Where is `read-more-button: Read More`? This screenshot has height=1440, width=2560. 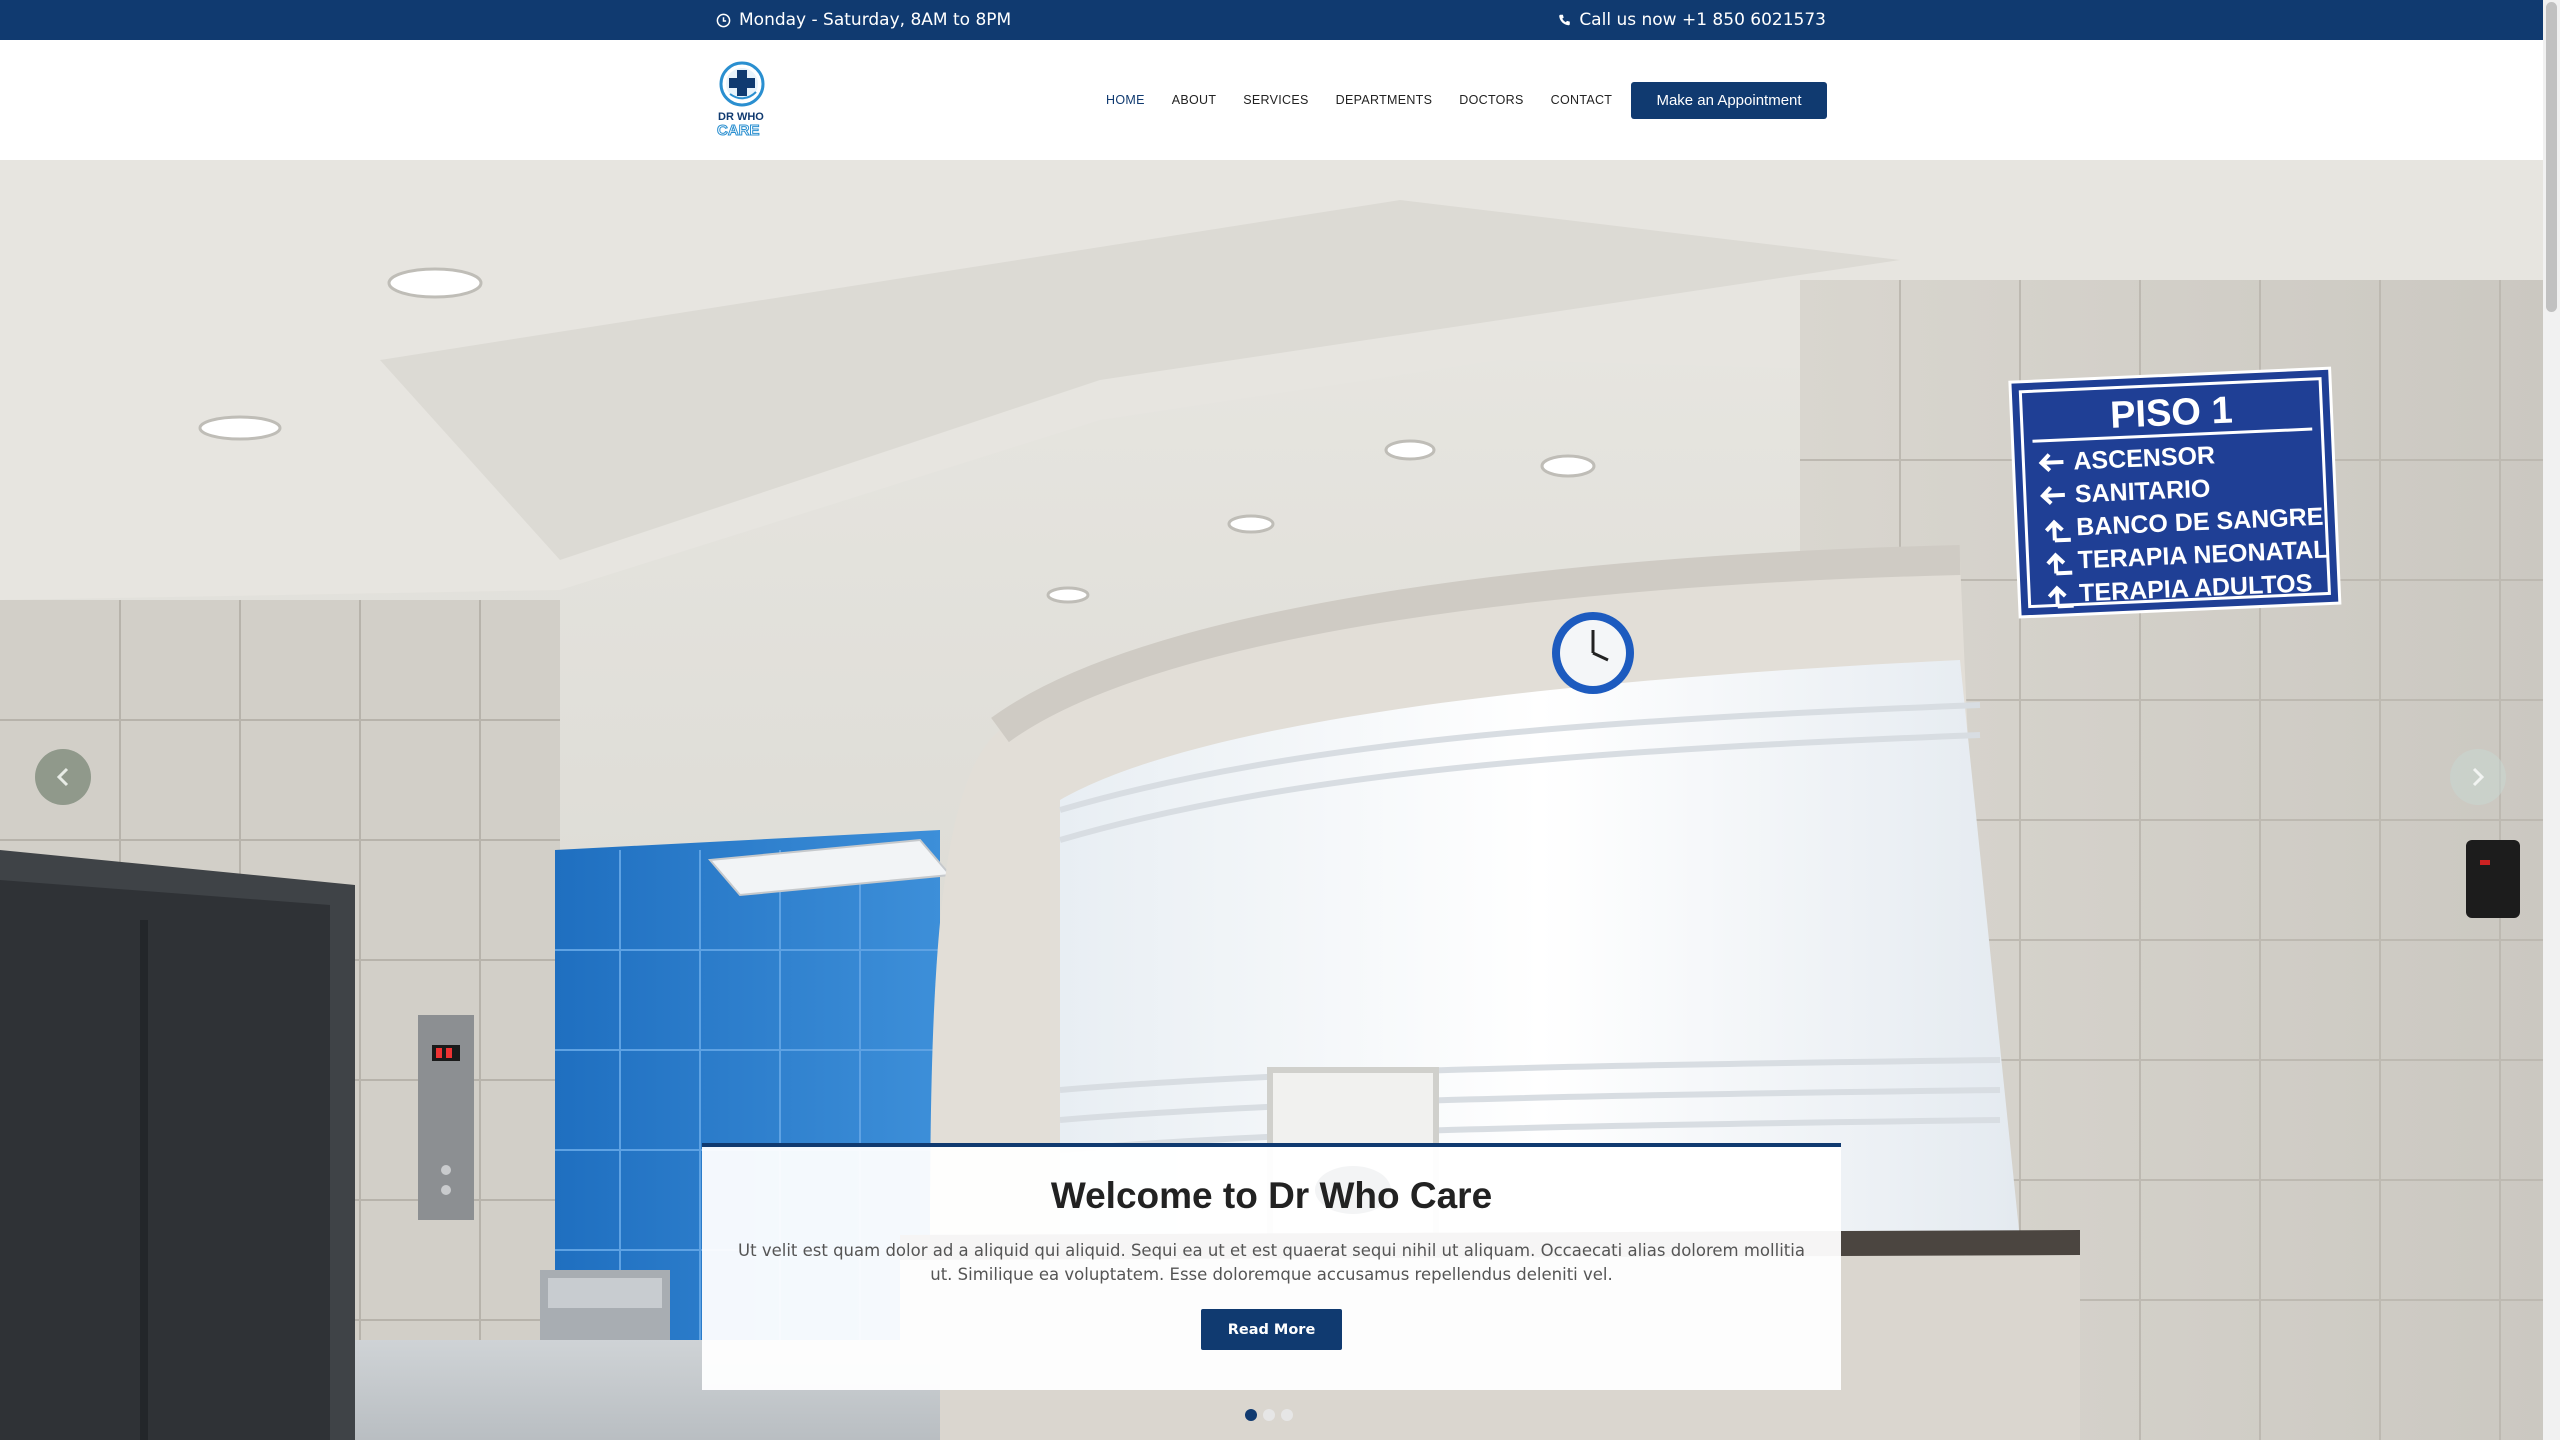 read-more-button: Read More is located at coordinates (1271, 1329).